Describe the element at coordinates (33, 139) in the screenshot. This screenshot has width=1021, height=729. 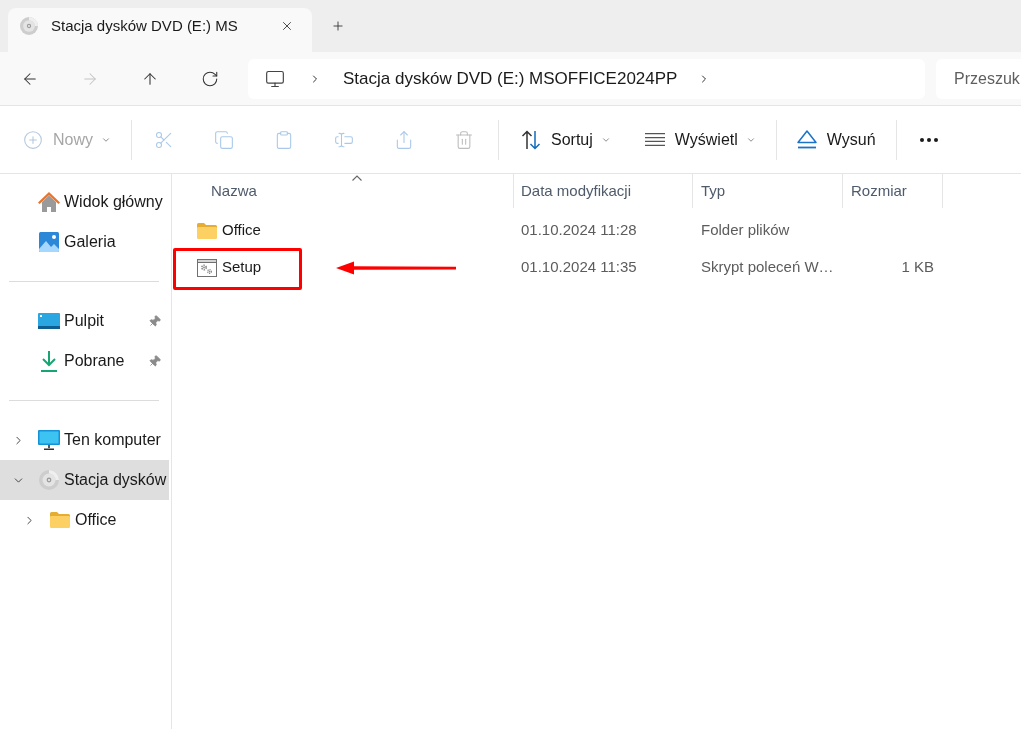
I see `plus-circle-icon` at that location.